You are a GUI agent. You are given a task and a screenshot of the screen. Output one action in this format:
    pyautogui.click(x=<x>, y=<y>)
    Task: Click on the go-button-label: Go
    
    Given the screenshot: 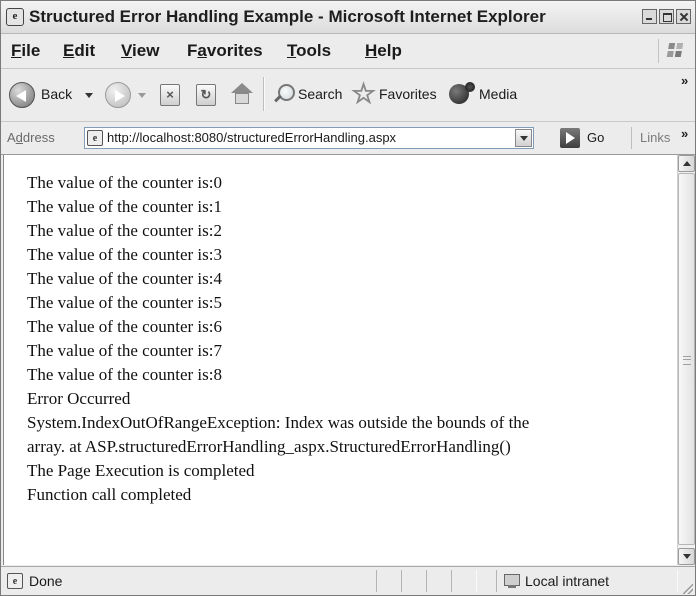 What is the action you would take?
    pyautogui.click(x=596, y=137)
    